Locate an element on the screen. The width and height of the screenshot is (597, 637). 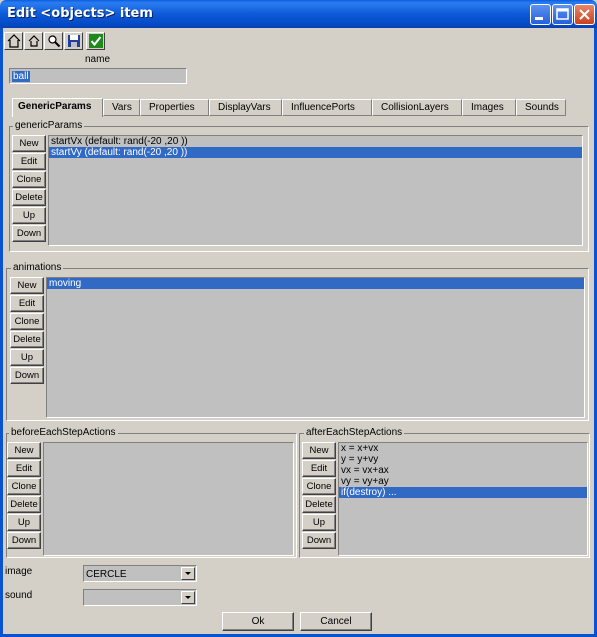
search-icon is located at coordinates (54, 41).